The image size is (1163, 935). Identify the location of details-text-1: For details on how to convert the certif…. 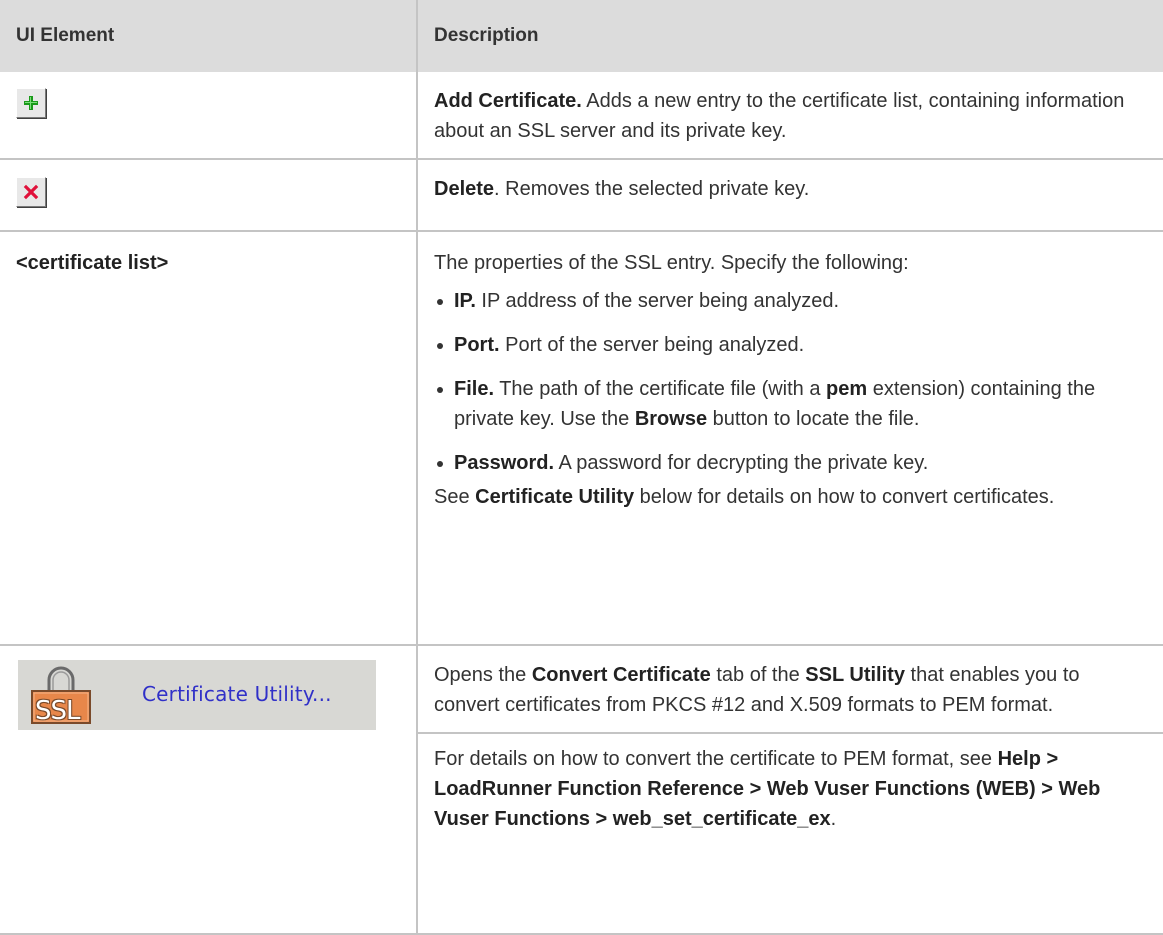
(716, 759).